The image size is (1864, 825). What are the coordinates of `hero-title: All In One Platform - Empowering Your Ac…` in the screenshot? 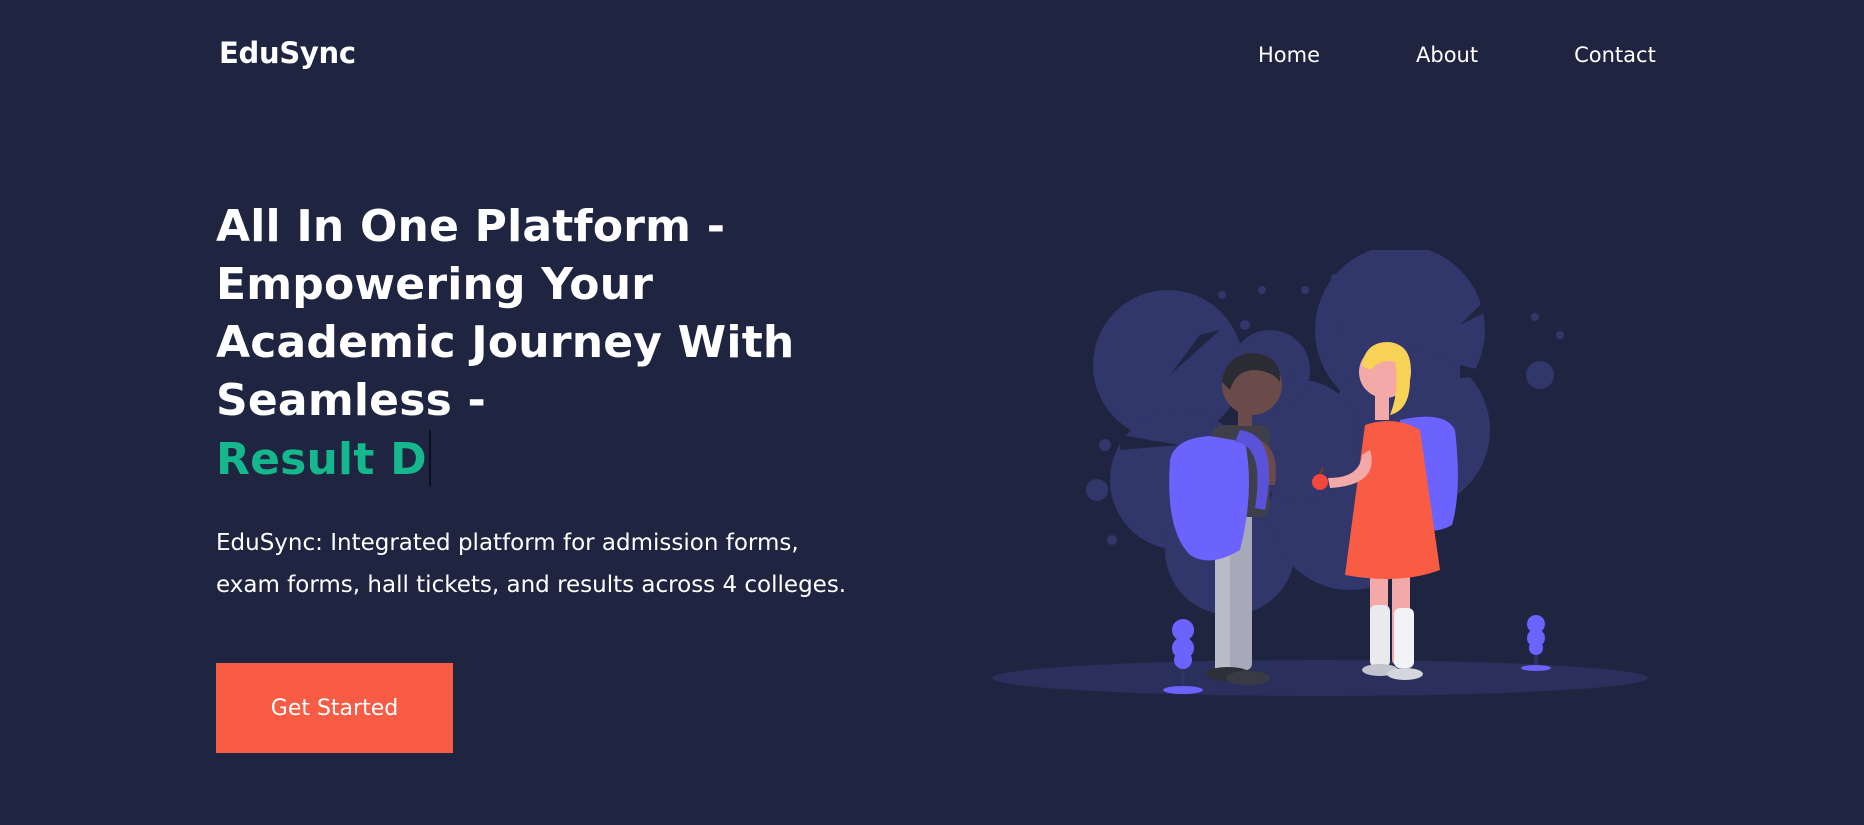 It's located at (556, 343).